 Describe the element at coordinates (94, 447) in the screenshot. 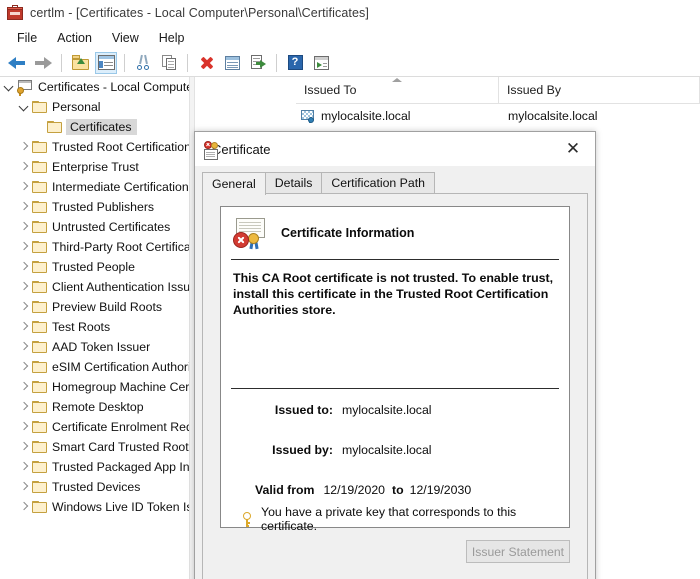

I see `tree-item-smart-card-trusted-roots: Smart Card Trusted Roots` at that location.